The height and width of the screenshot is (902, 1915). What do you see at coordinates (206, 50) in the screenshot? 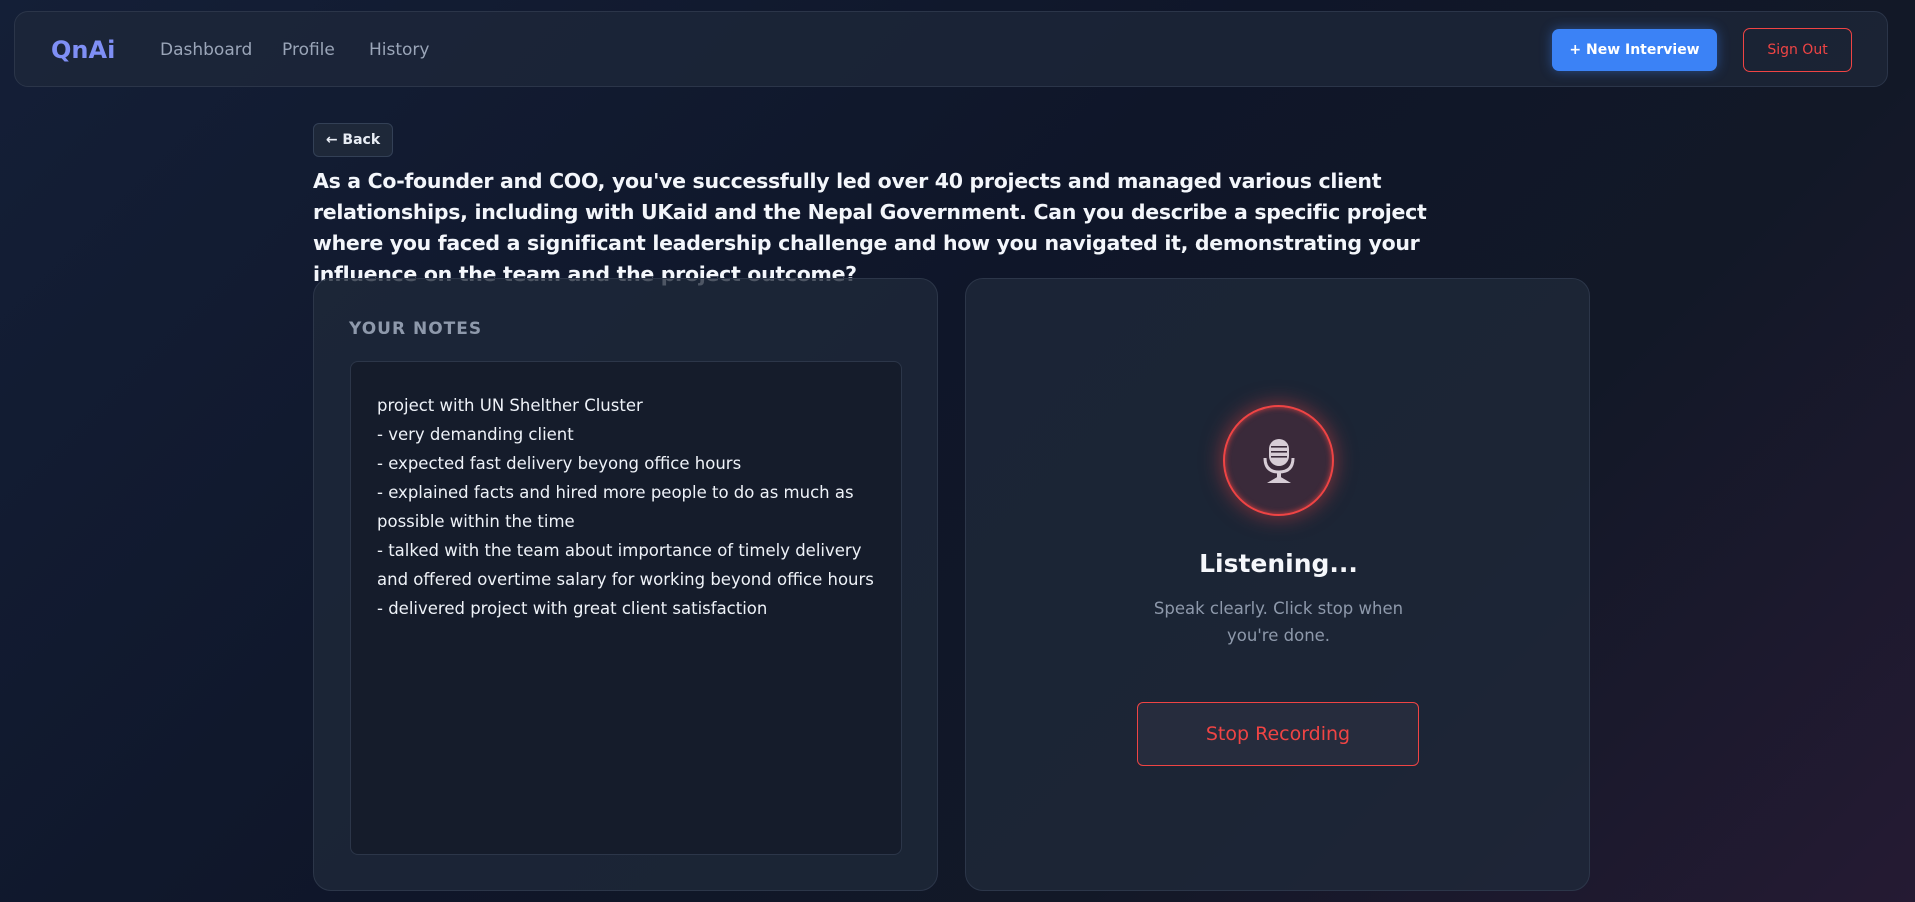
I see `nav-link-dashboard: Dashboard` at bounding box center [206, 50].